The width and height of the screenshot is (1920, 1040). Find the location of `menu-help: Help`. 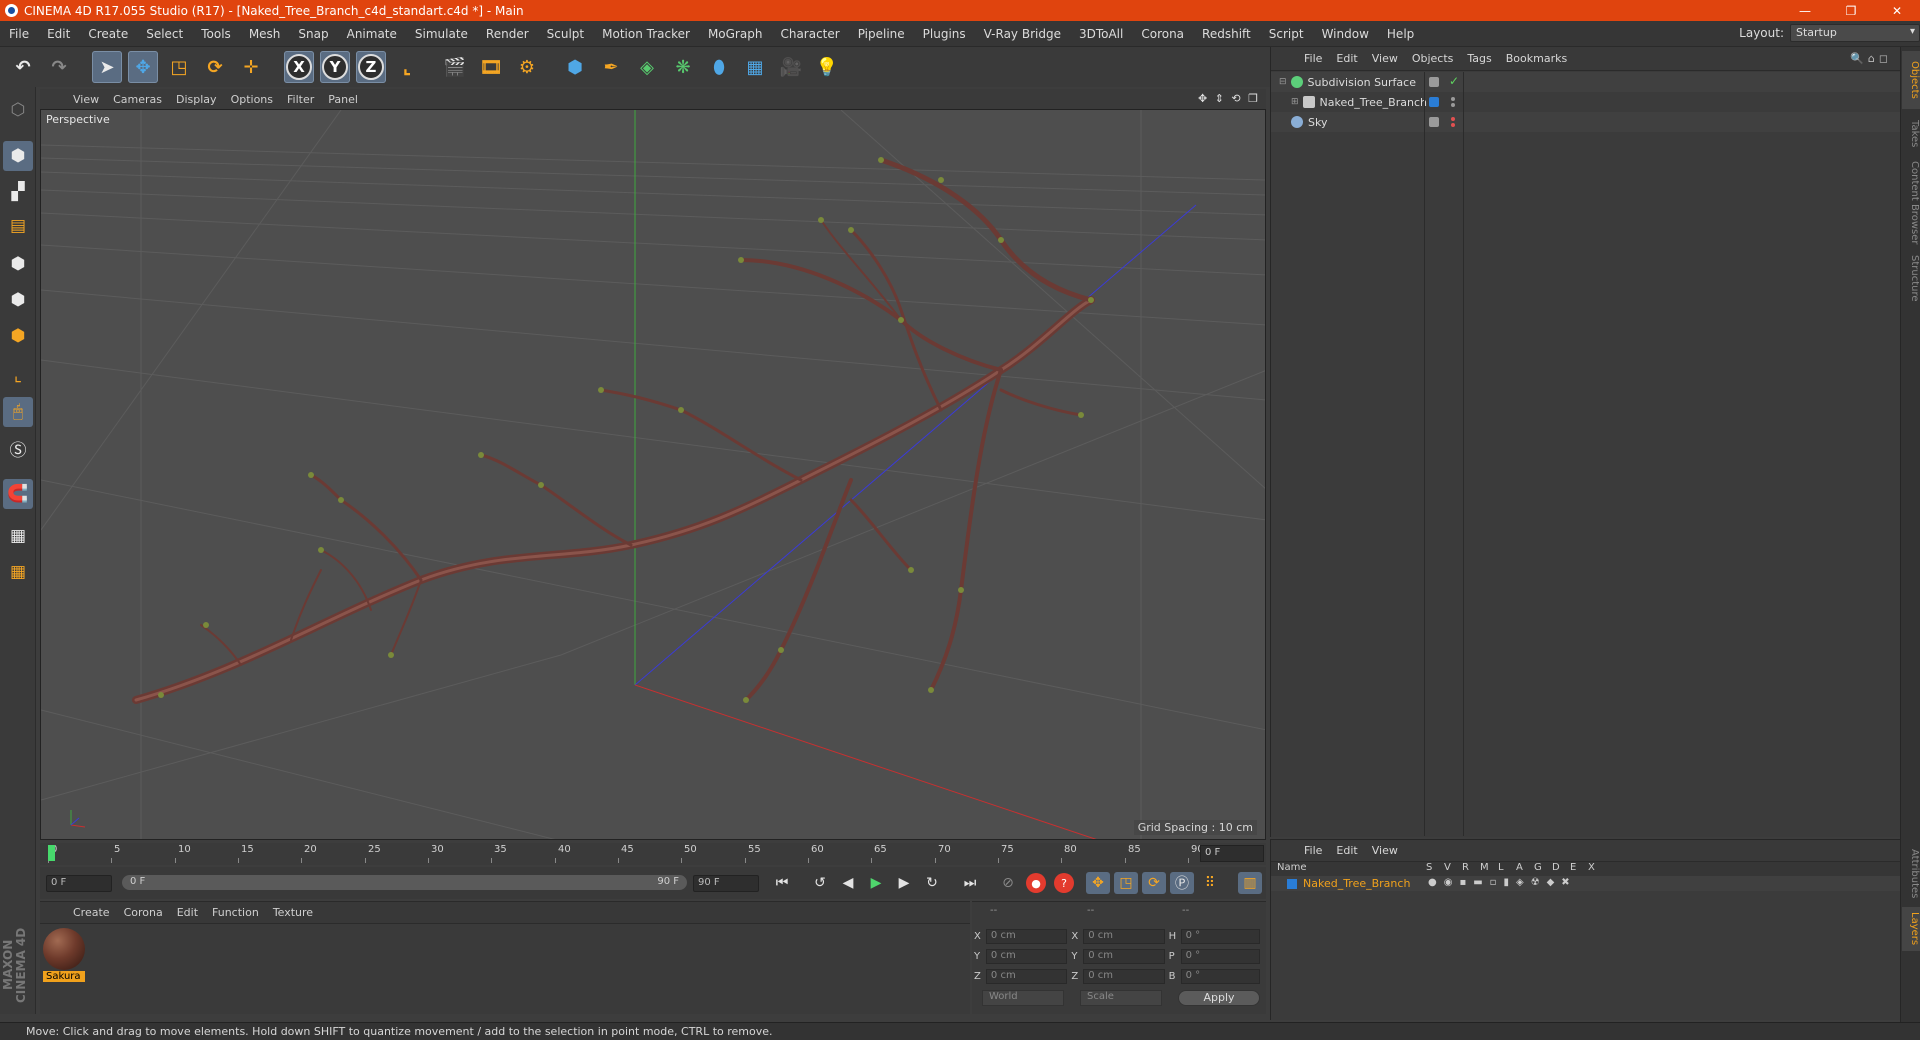

menu-help: Help is located at coordinates (1400, 34).